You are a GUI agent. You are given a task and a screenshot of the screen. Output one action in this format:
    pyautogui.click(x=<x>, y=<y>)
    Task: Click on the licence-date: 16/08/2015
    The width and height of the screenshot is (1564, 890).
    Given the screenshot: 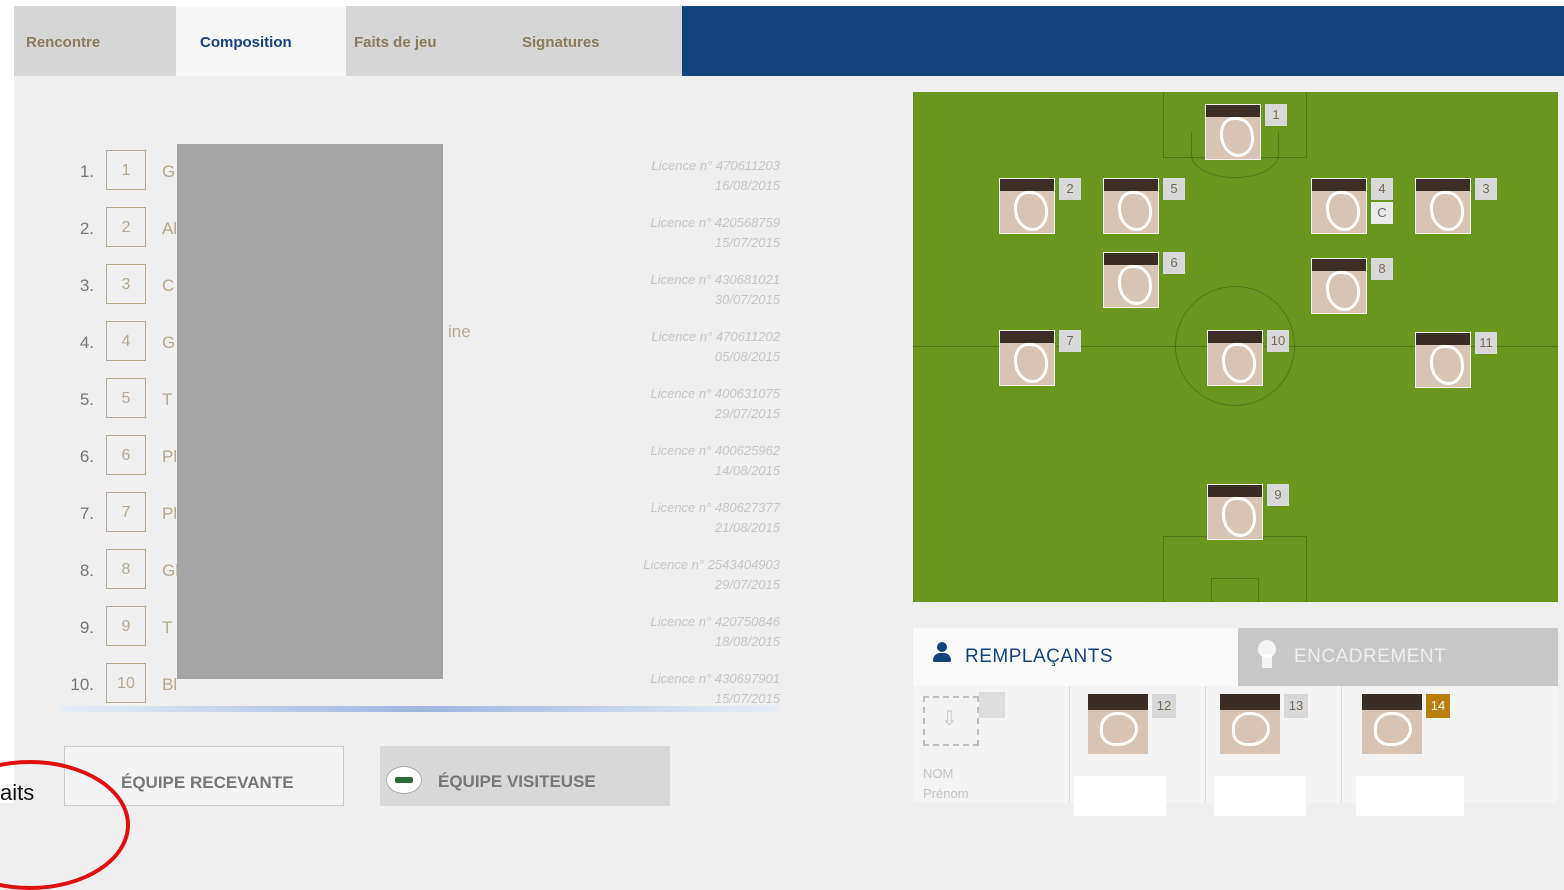 What is the action you would take?
    pyautogui.click(x=747, y=185)
    